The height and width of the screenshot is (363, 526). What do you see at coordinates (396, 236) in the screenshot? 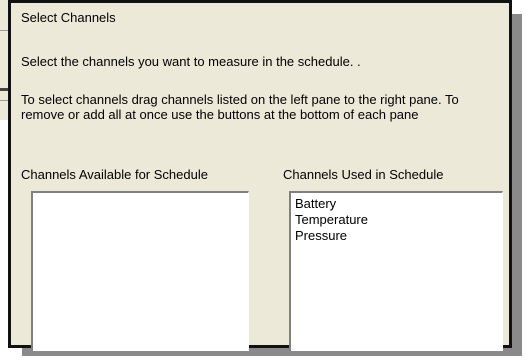
I see `channel-list-item-pressure: Pressure` at bounding box center [396, 236].